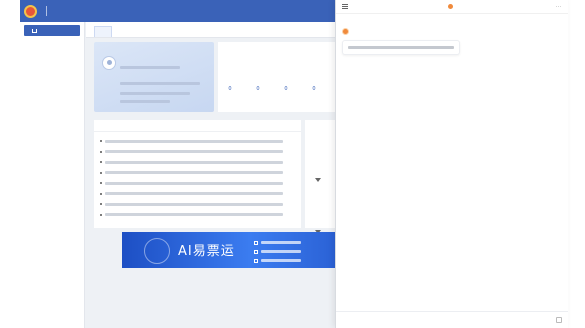  What do you see at coordinates (30, 11) in the screenshot?
I see `logo-icon` at bounding box center [30, 11].